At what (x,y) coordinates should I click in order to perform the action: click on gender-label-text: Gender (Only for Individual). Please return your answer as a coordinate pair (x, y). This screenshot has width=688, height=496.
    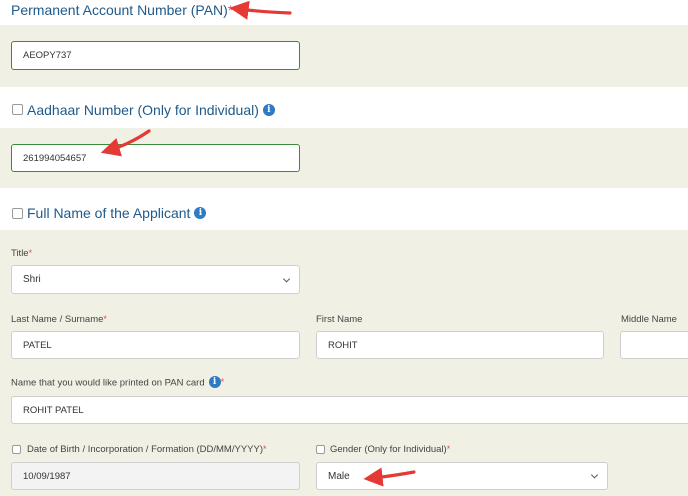
    Looking at the image, I should click on (388, 449).